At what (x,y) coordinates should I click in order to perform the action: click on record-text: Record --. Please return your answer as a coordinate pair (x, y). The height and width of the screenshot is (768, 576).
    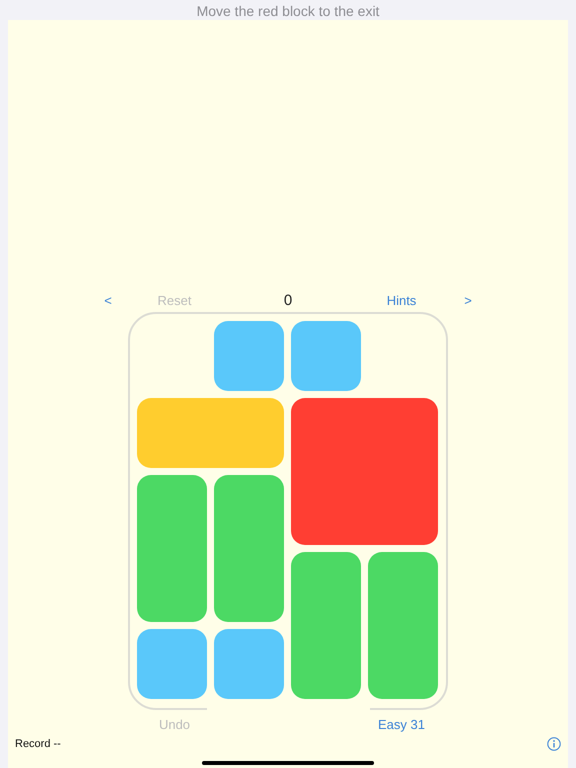
    Looking at the image, I should click on (38, 744).